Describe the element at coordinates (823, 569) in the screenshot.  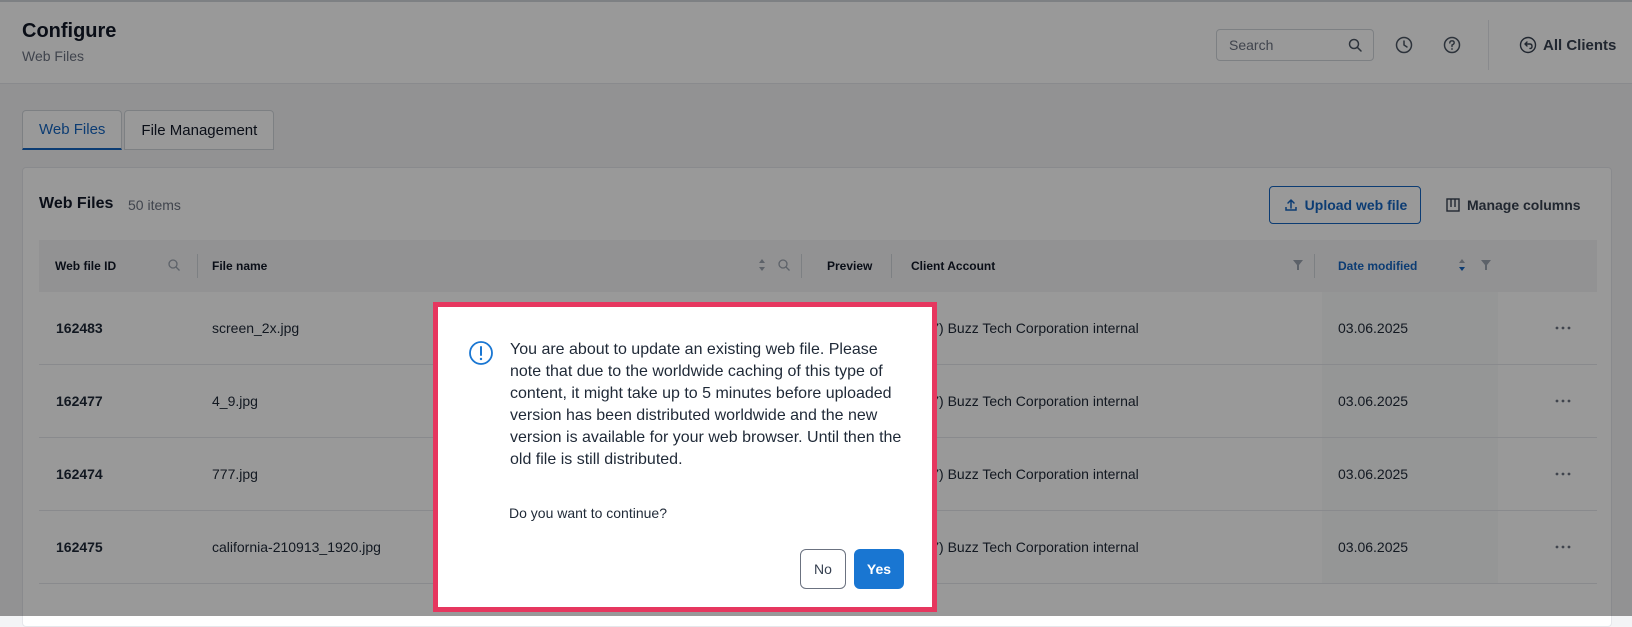
I see `no-button: No` at that location.